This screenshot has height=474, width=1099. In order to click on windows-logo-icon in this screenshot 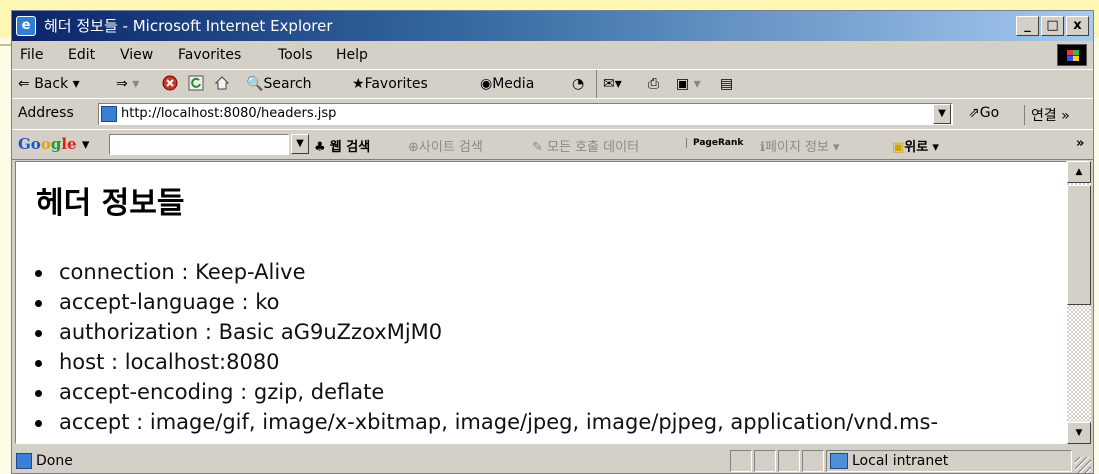, I will do `click(1072, 55)`.